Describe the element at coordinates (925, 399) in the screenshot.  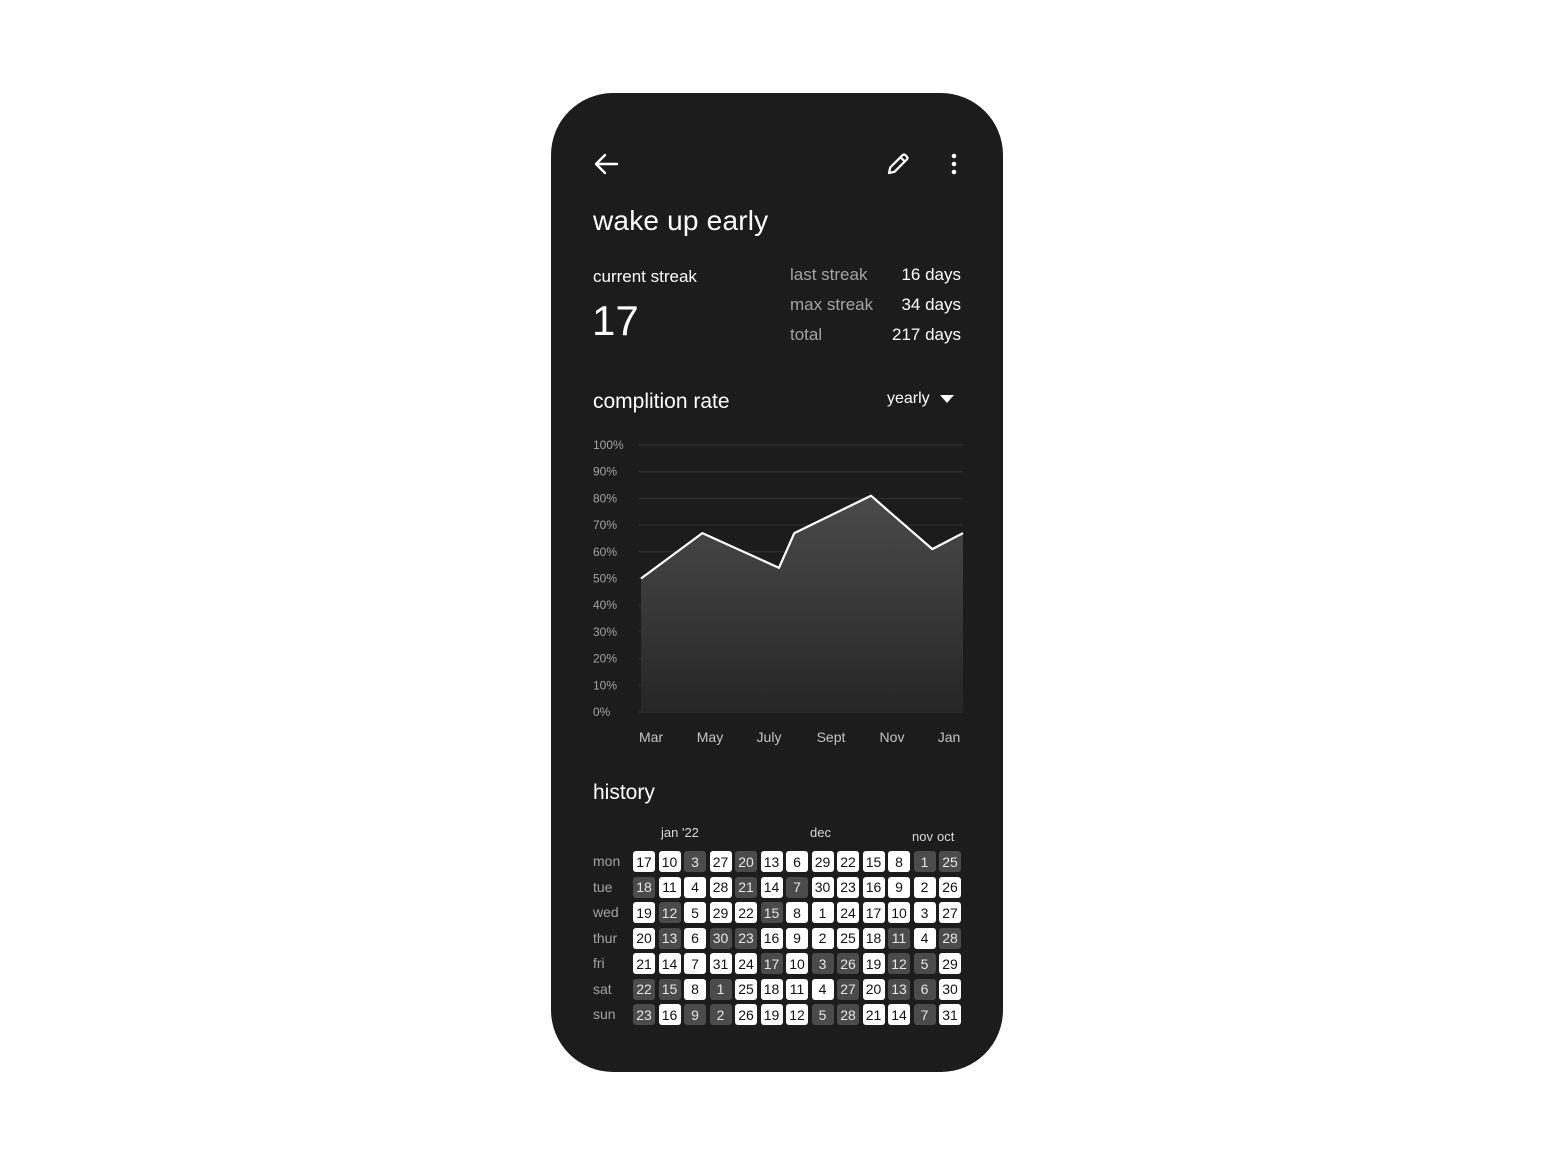
I see `period-dropdown: yearly` at that location.